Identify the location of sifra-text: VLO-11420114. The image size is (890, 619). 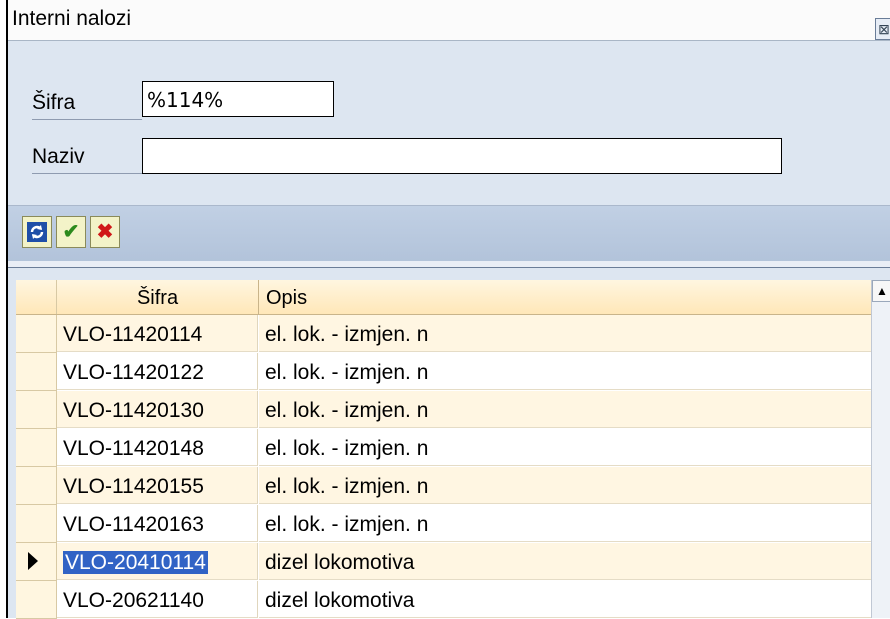
(133, 334).